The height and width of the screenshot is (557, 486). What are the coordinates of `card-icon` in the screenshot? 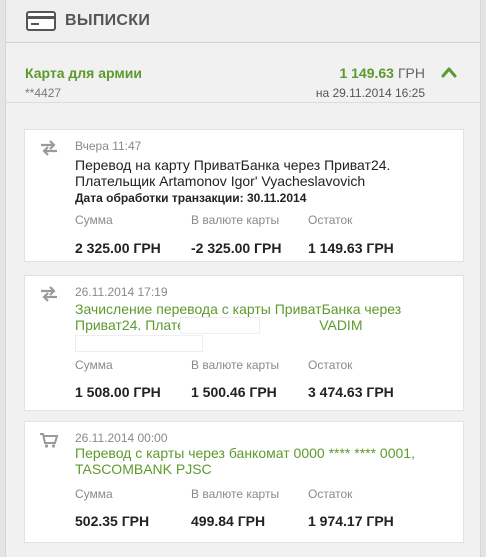 It's located at (41, 21).